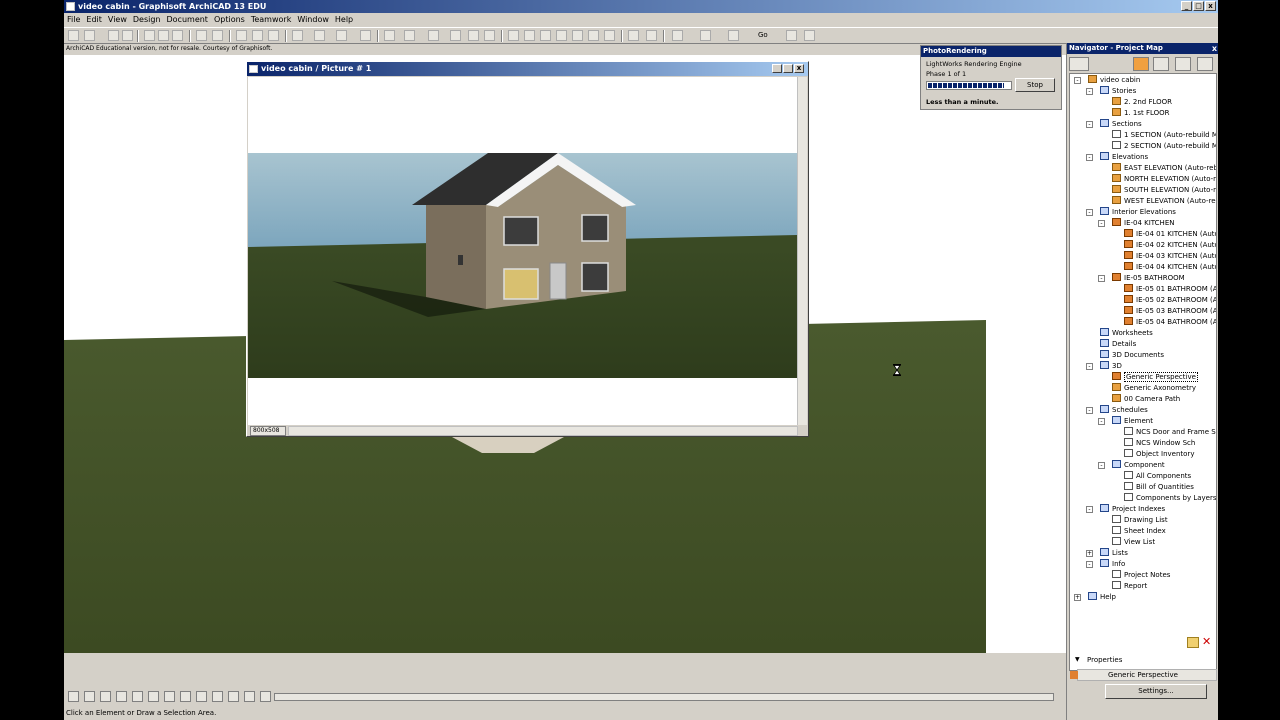 The width and height of the screenshot is (1280, 720). What do you see at coordinates (94, 19) in the screenshot?
I see `menu-edit: Edit` at bounding box center [94, 19].